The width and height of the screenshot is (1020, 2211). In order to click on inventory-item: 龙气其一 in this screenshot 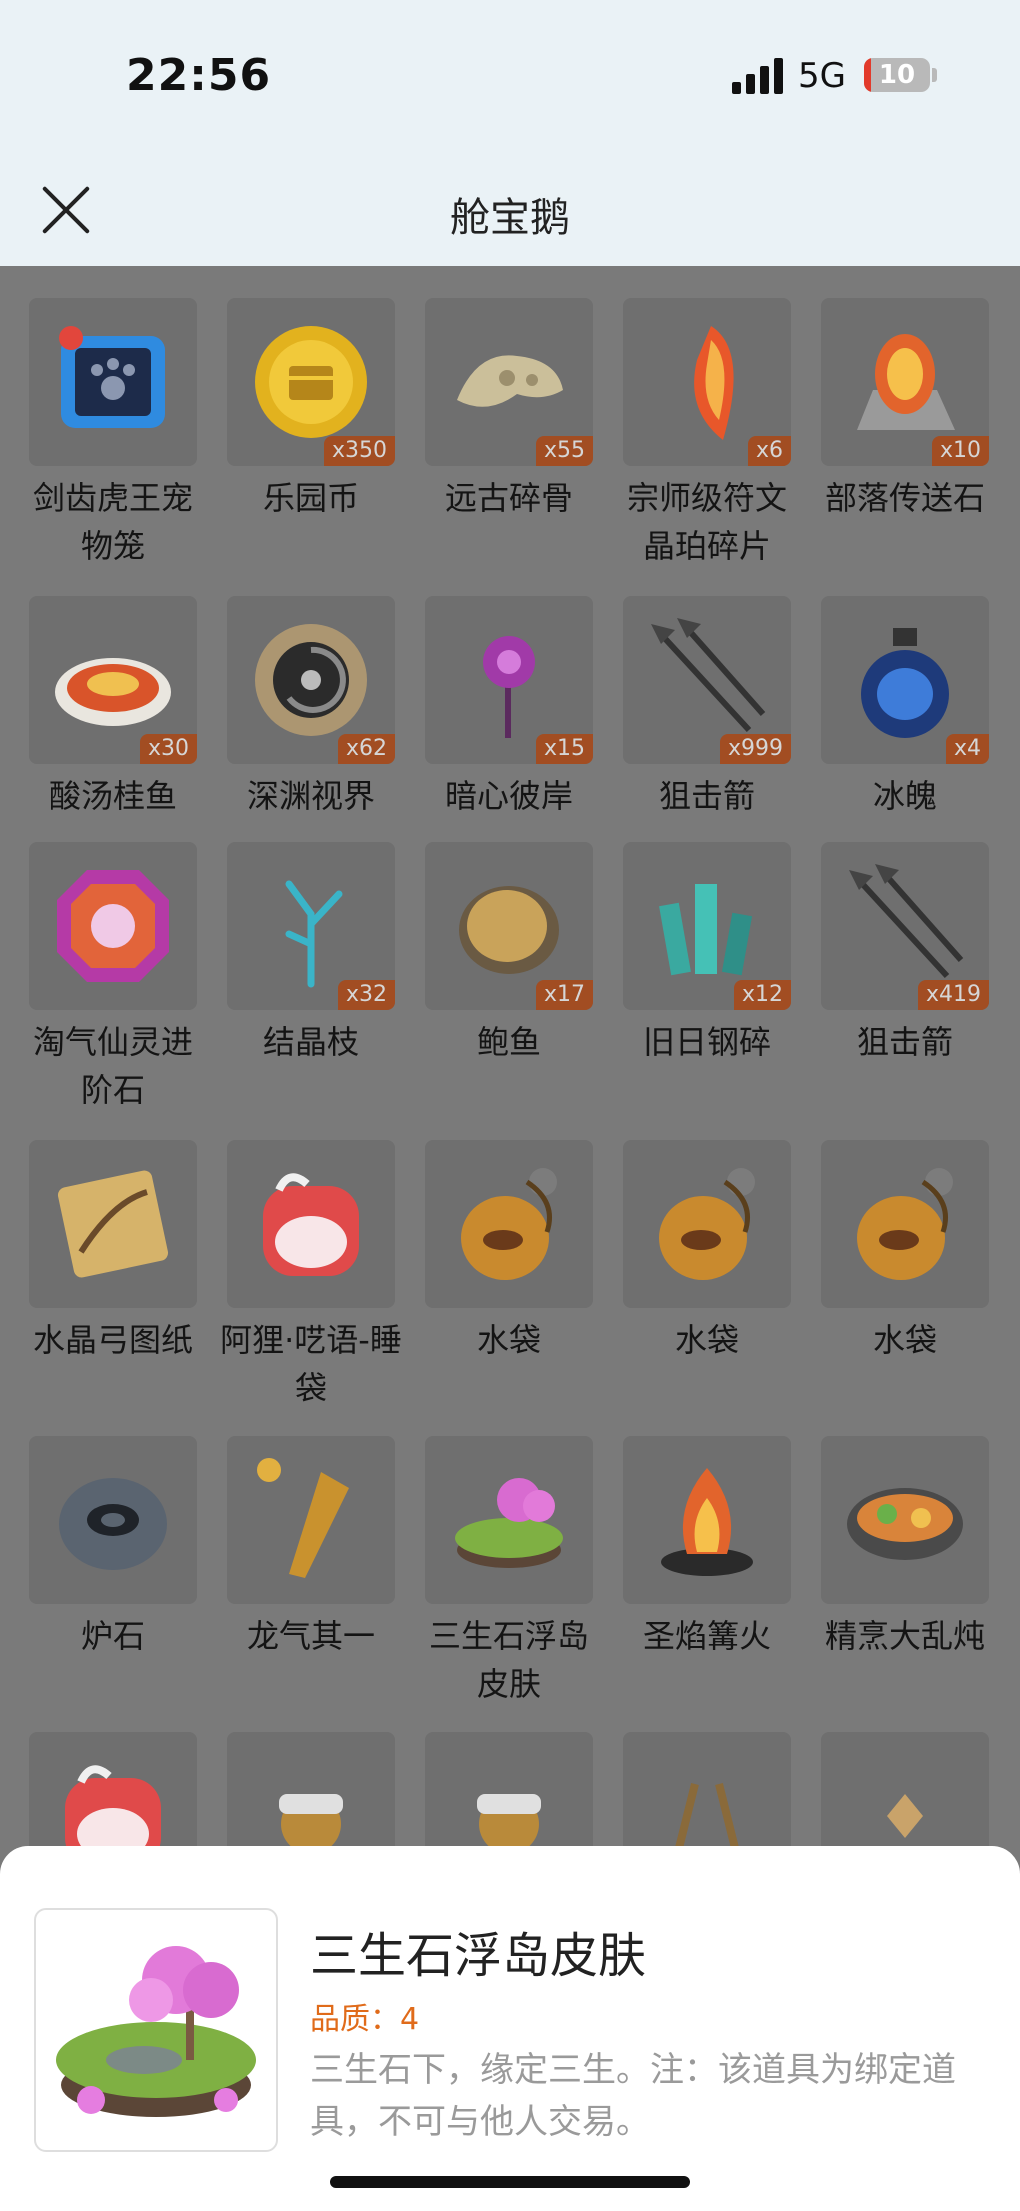, I will do `click(311, 1548)`.